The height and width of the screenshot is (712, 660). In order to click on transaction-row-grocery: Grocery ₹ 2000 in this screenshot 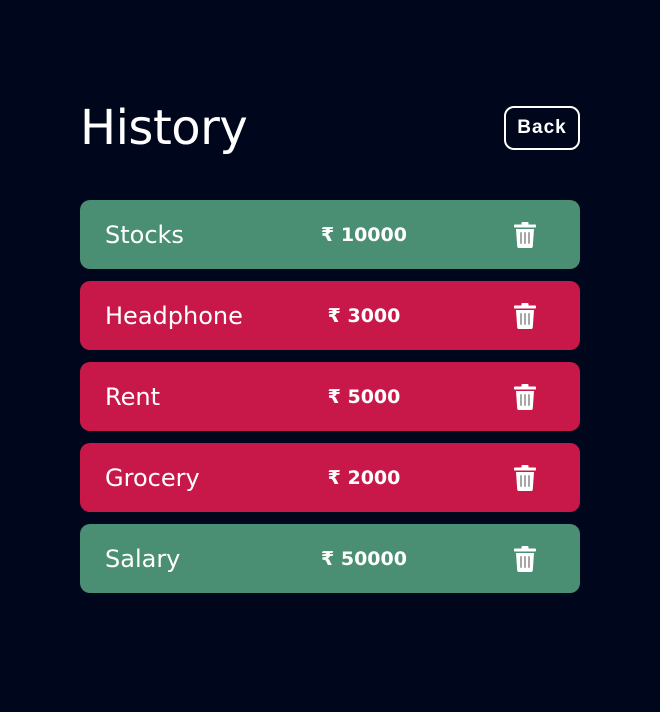, I will do `click(330, 477)`.